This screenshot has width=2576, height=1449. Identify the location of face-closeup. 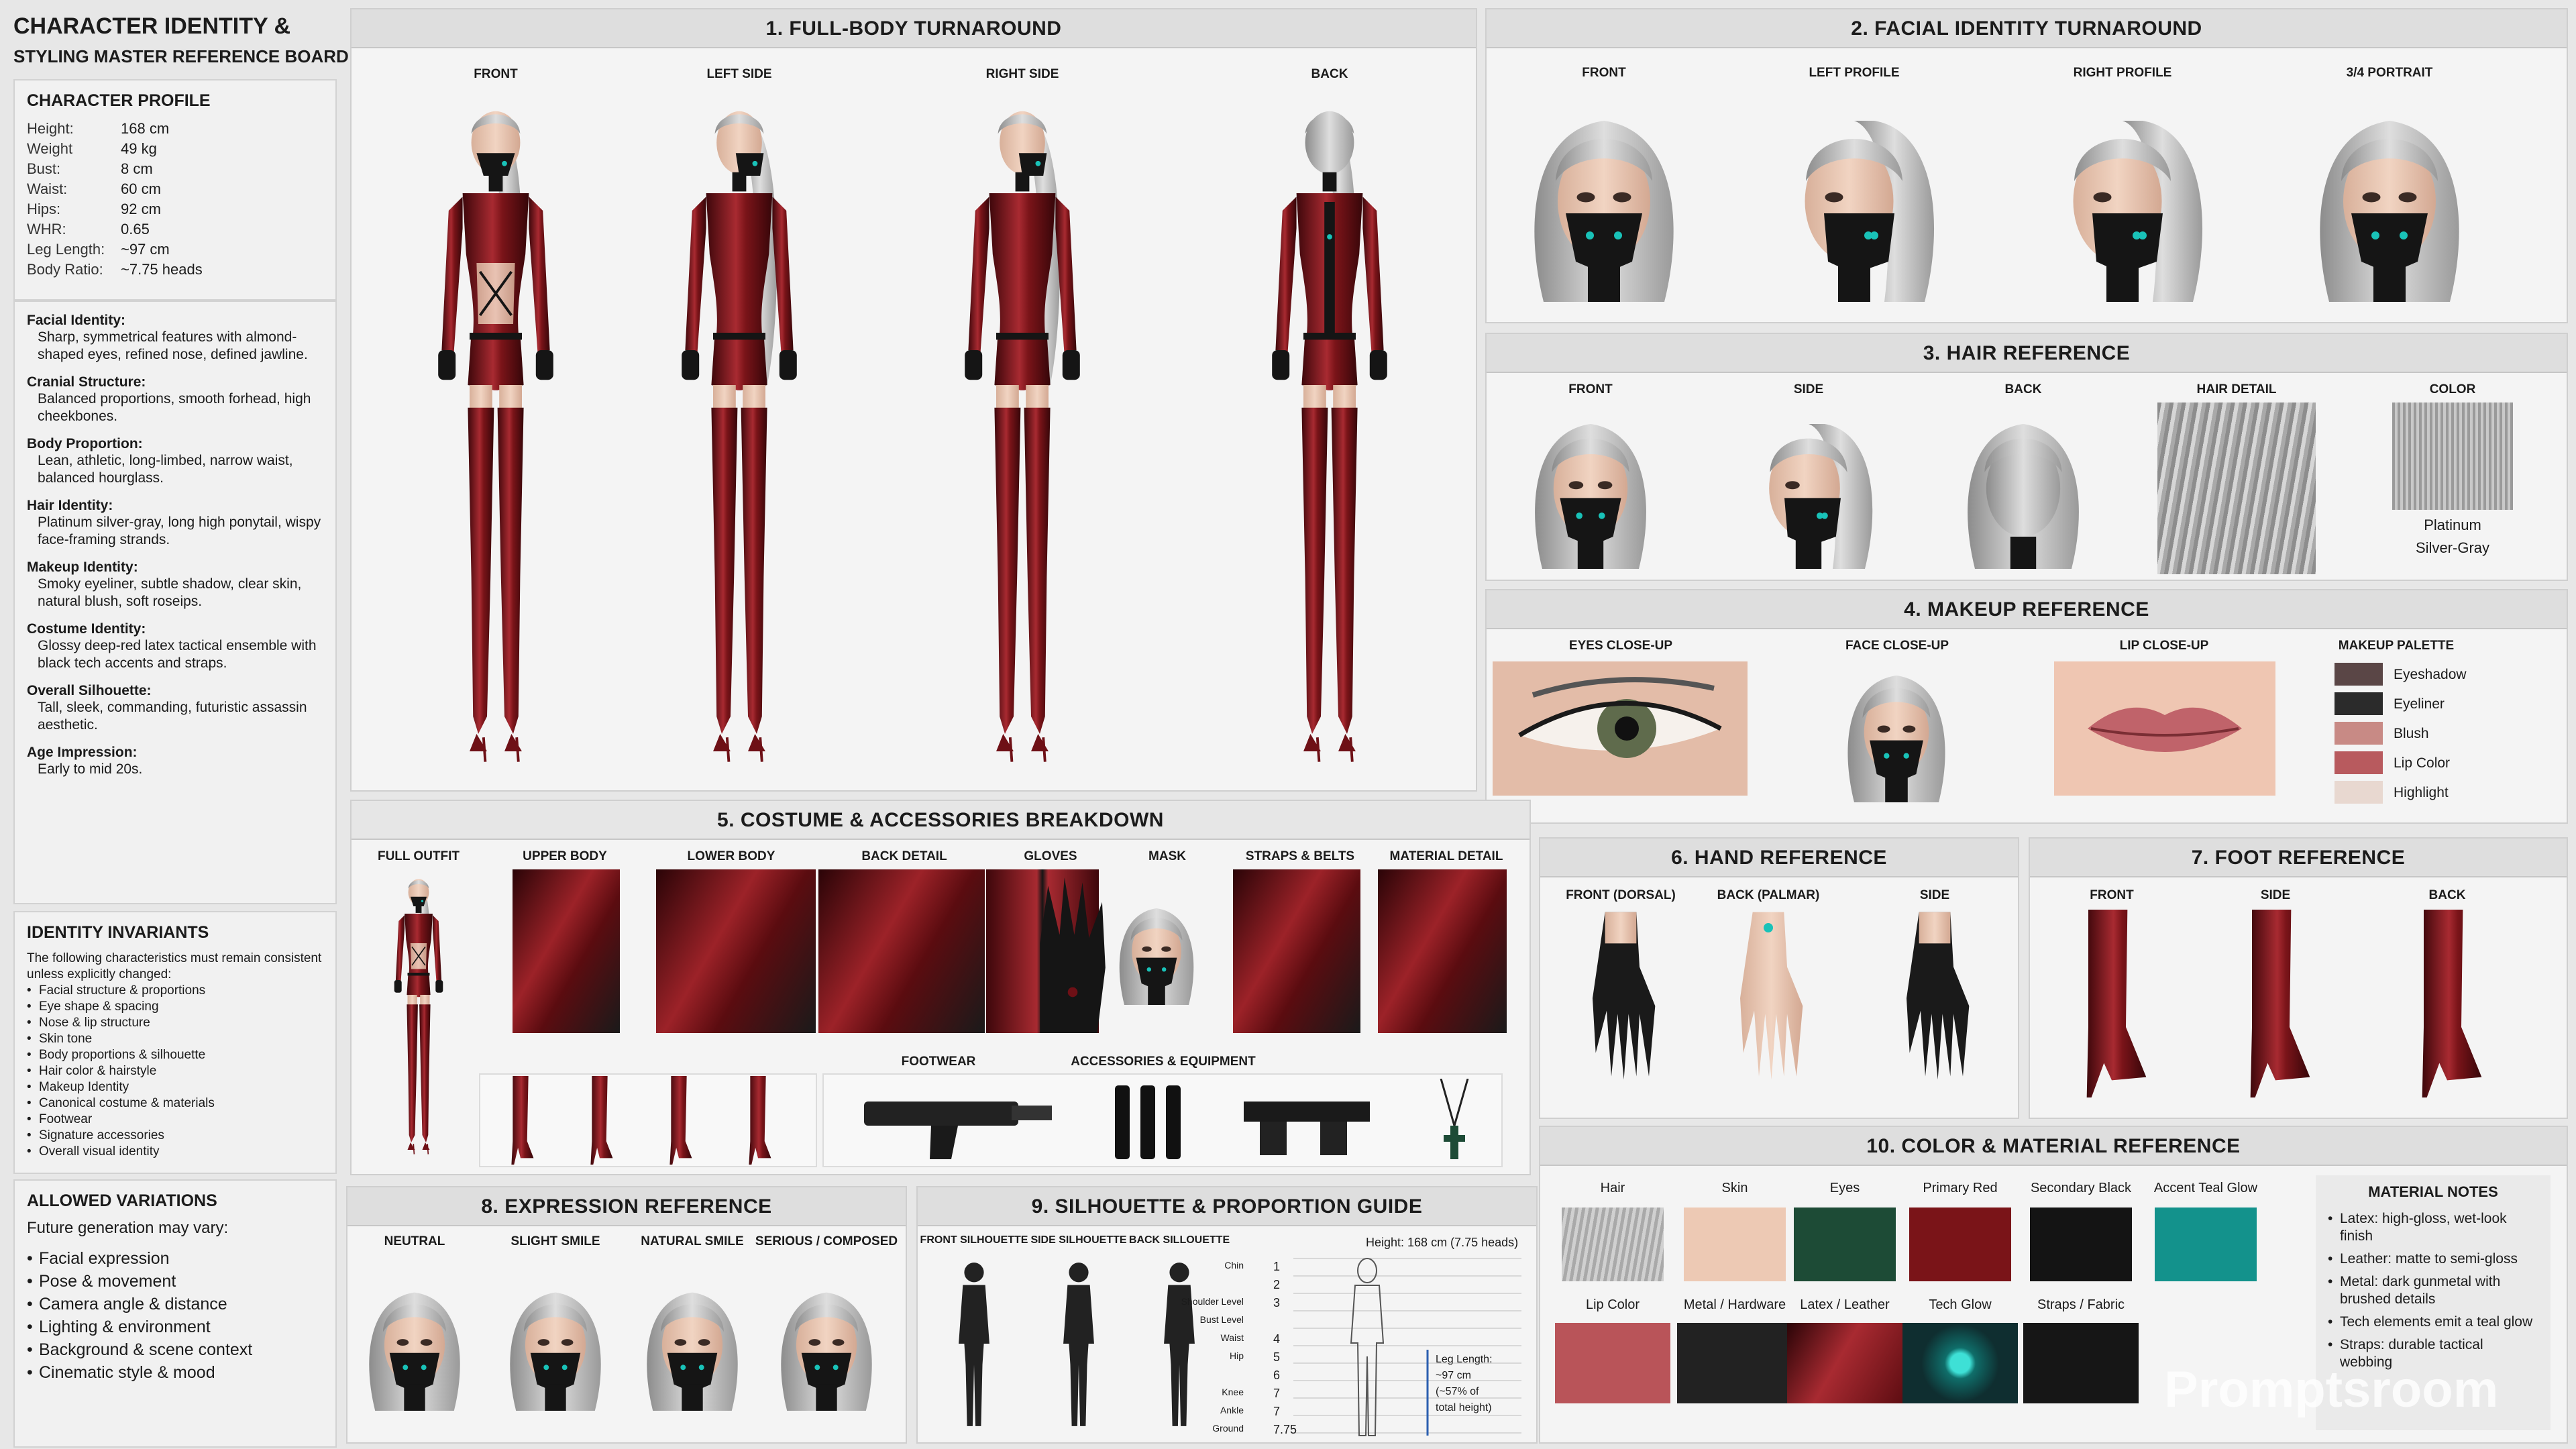
(1896, 731).